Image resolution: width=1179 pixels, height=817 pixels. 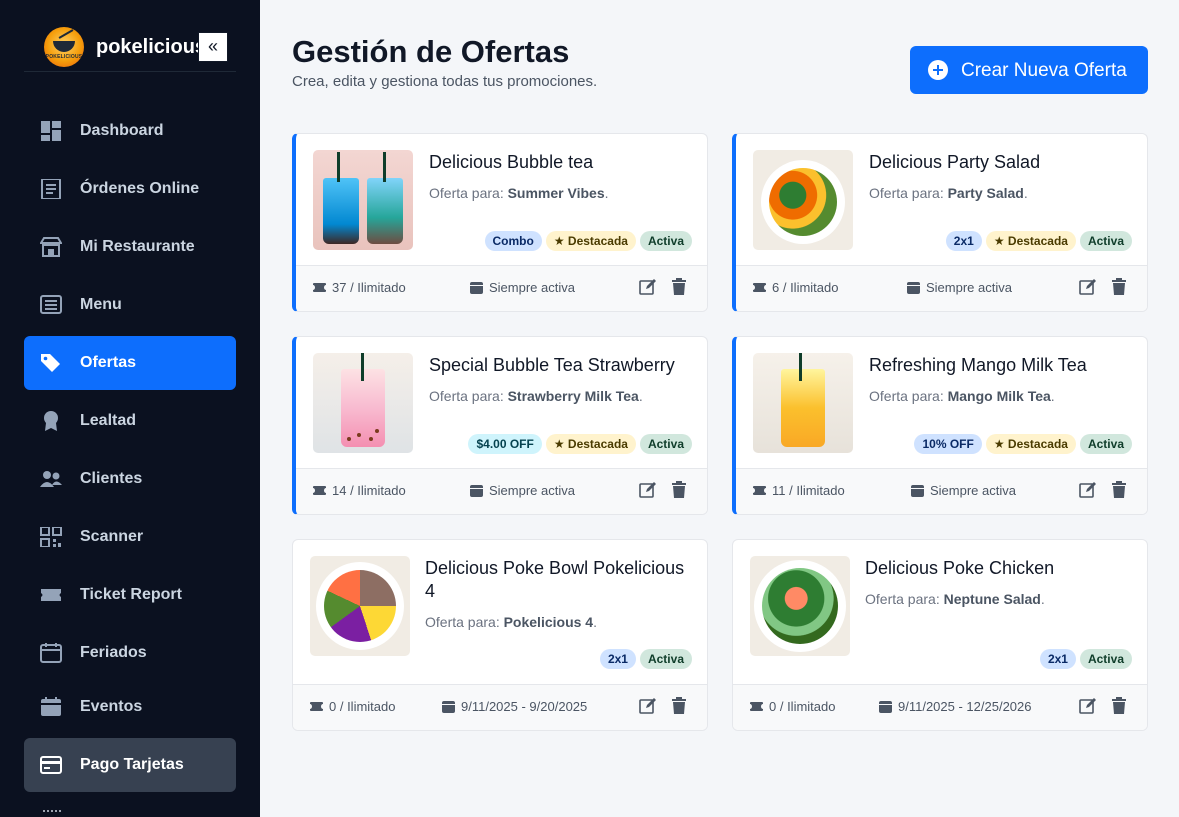 What do you see at coordinates (51, 479) in the screenshot?
I see `users-icon` at bounding box center [51, 479].